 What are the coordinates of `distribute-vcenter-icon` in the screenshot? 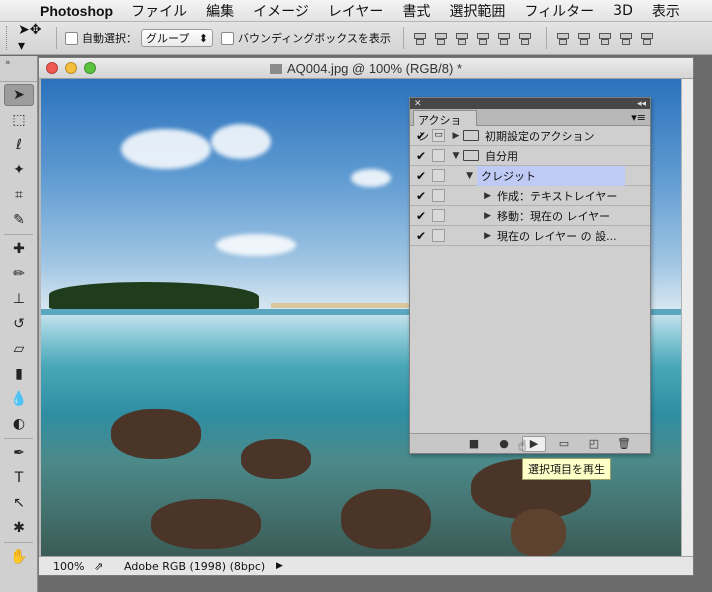 It's located at (583, 38).